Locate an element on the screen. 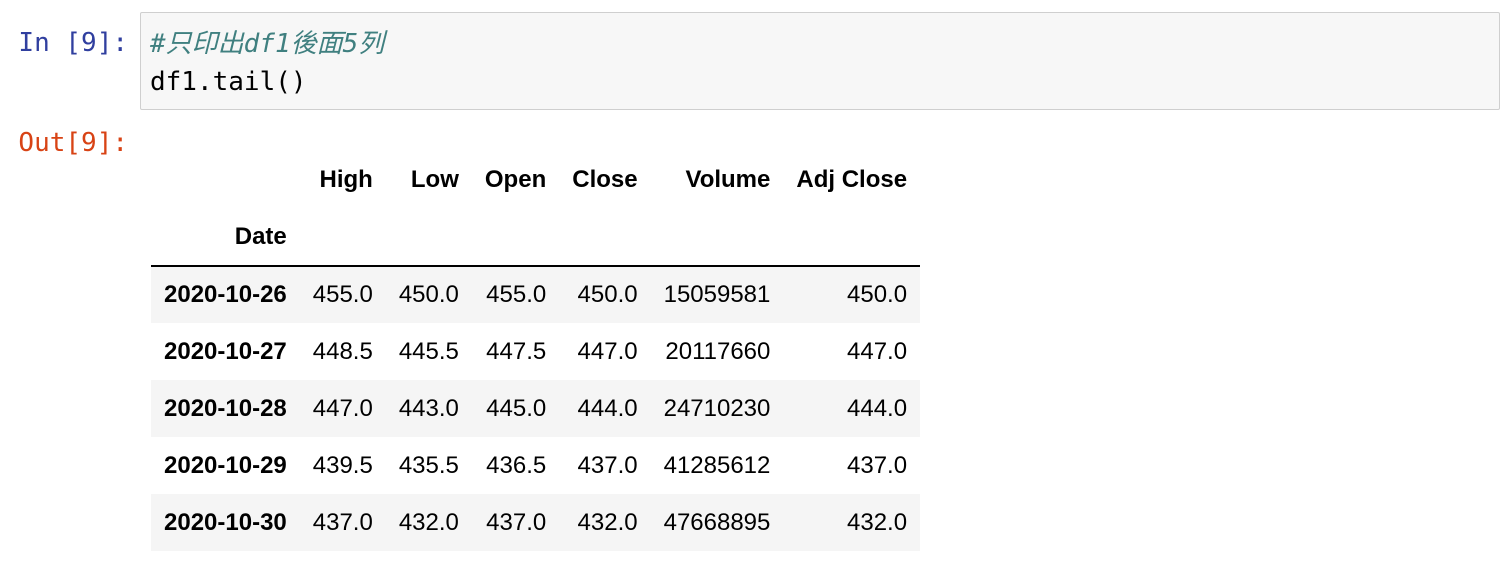 Image resolution: width=1511 pixels, height=567 pixels. index-name-header: Date is located at coordinates (225, 237).